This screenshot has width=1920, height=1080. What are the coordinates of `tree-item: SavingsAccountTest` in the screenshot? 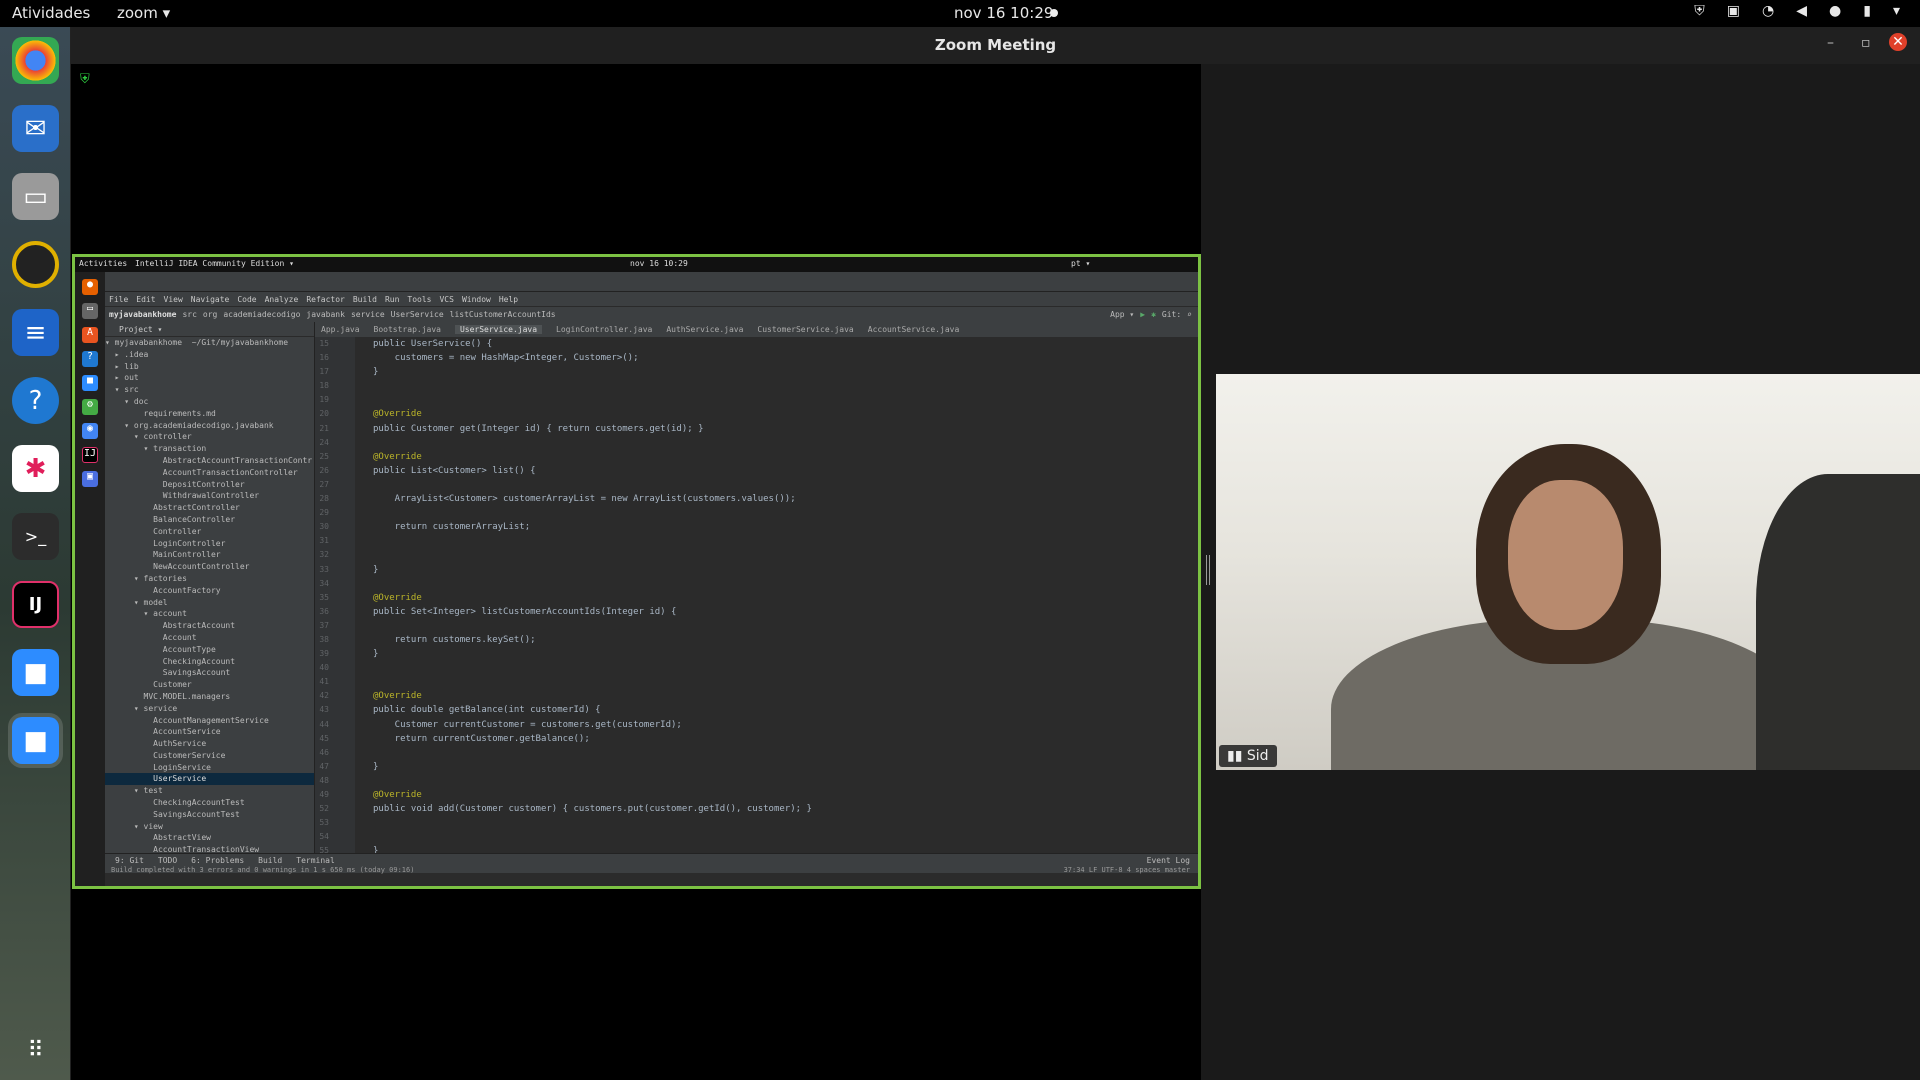 It's located at (209, 815).